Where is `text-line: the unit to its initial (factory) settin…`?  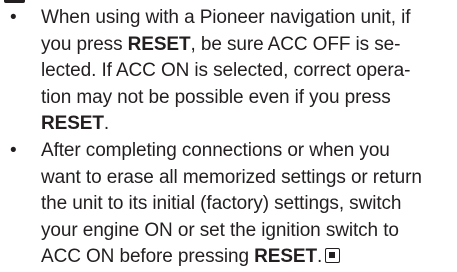
text-line: the unit to its initial (factory) settin… is located at coordinates (221, 204).